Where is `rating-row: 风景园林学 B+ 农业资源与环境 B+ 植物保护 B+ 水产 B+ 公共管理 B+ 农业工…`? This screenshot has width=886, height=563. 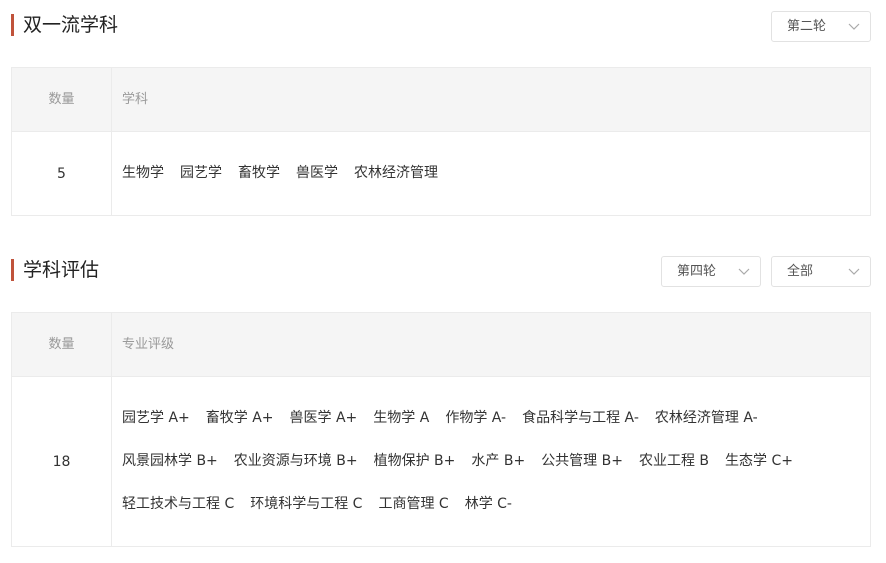 rating-row: 风景园林学 B+ 农业资源与环境 B+ 植物保护 B+ 水产 B+ 公共管理 B+ 农业工… is located at coordinates (491, 461).